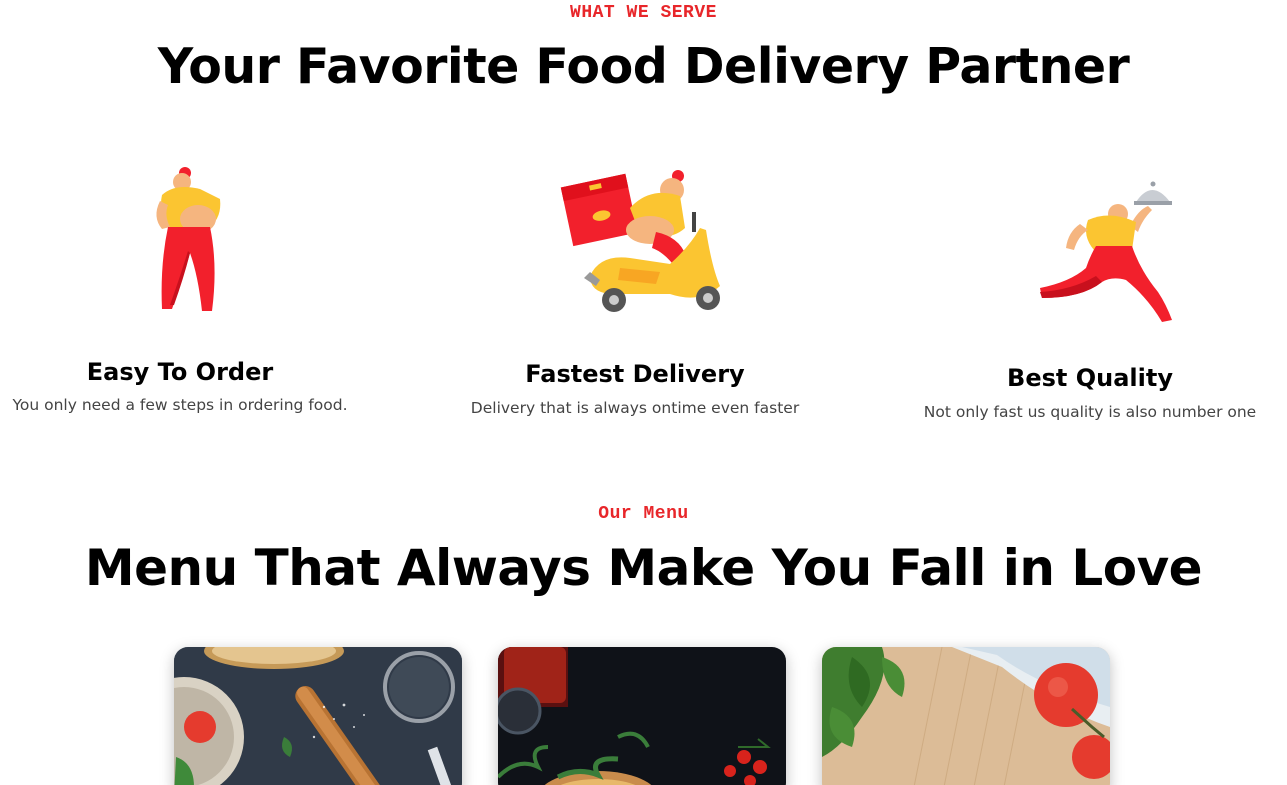 The width and height of the screenshot is (1287, 785). I want to click on courier-carrying-box-icon, so click(190, 242).